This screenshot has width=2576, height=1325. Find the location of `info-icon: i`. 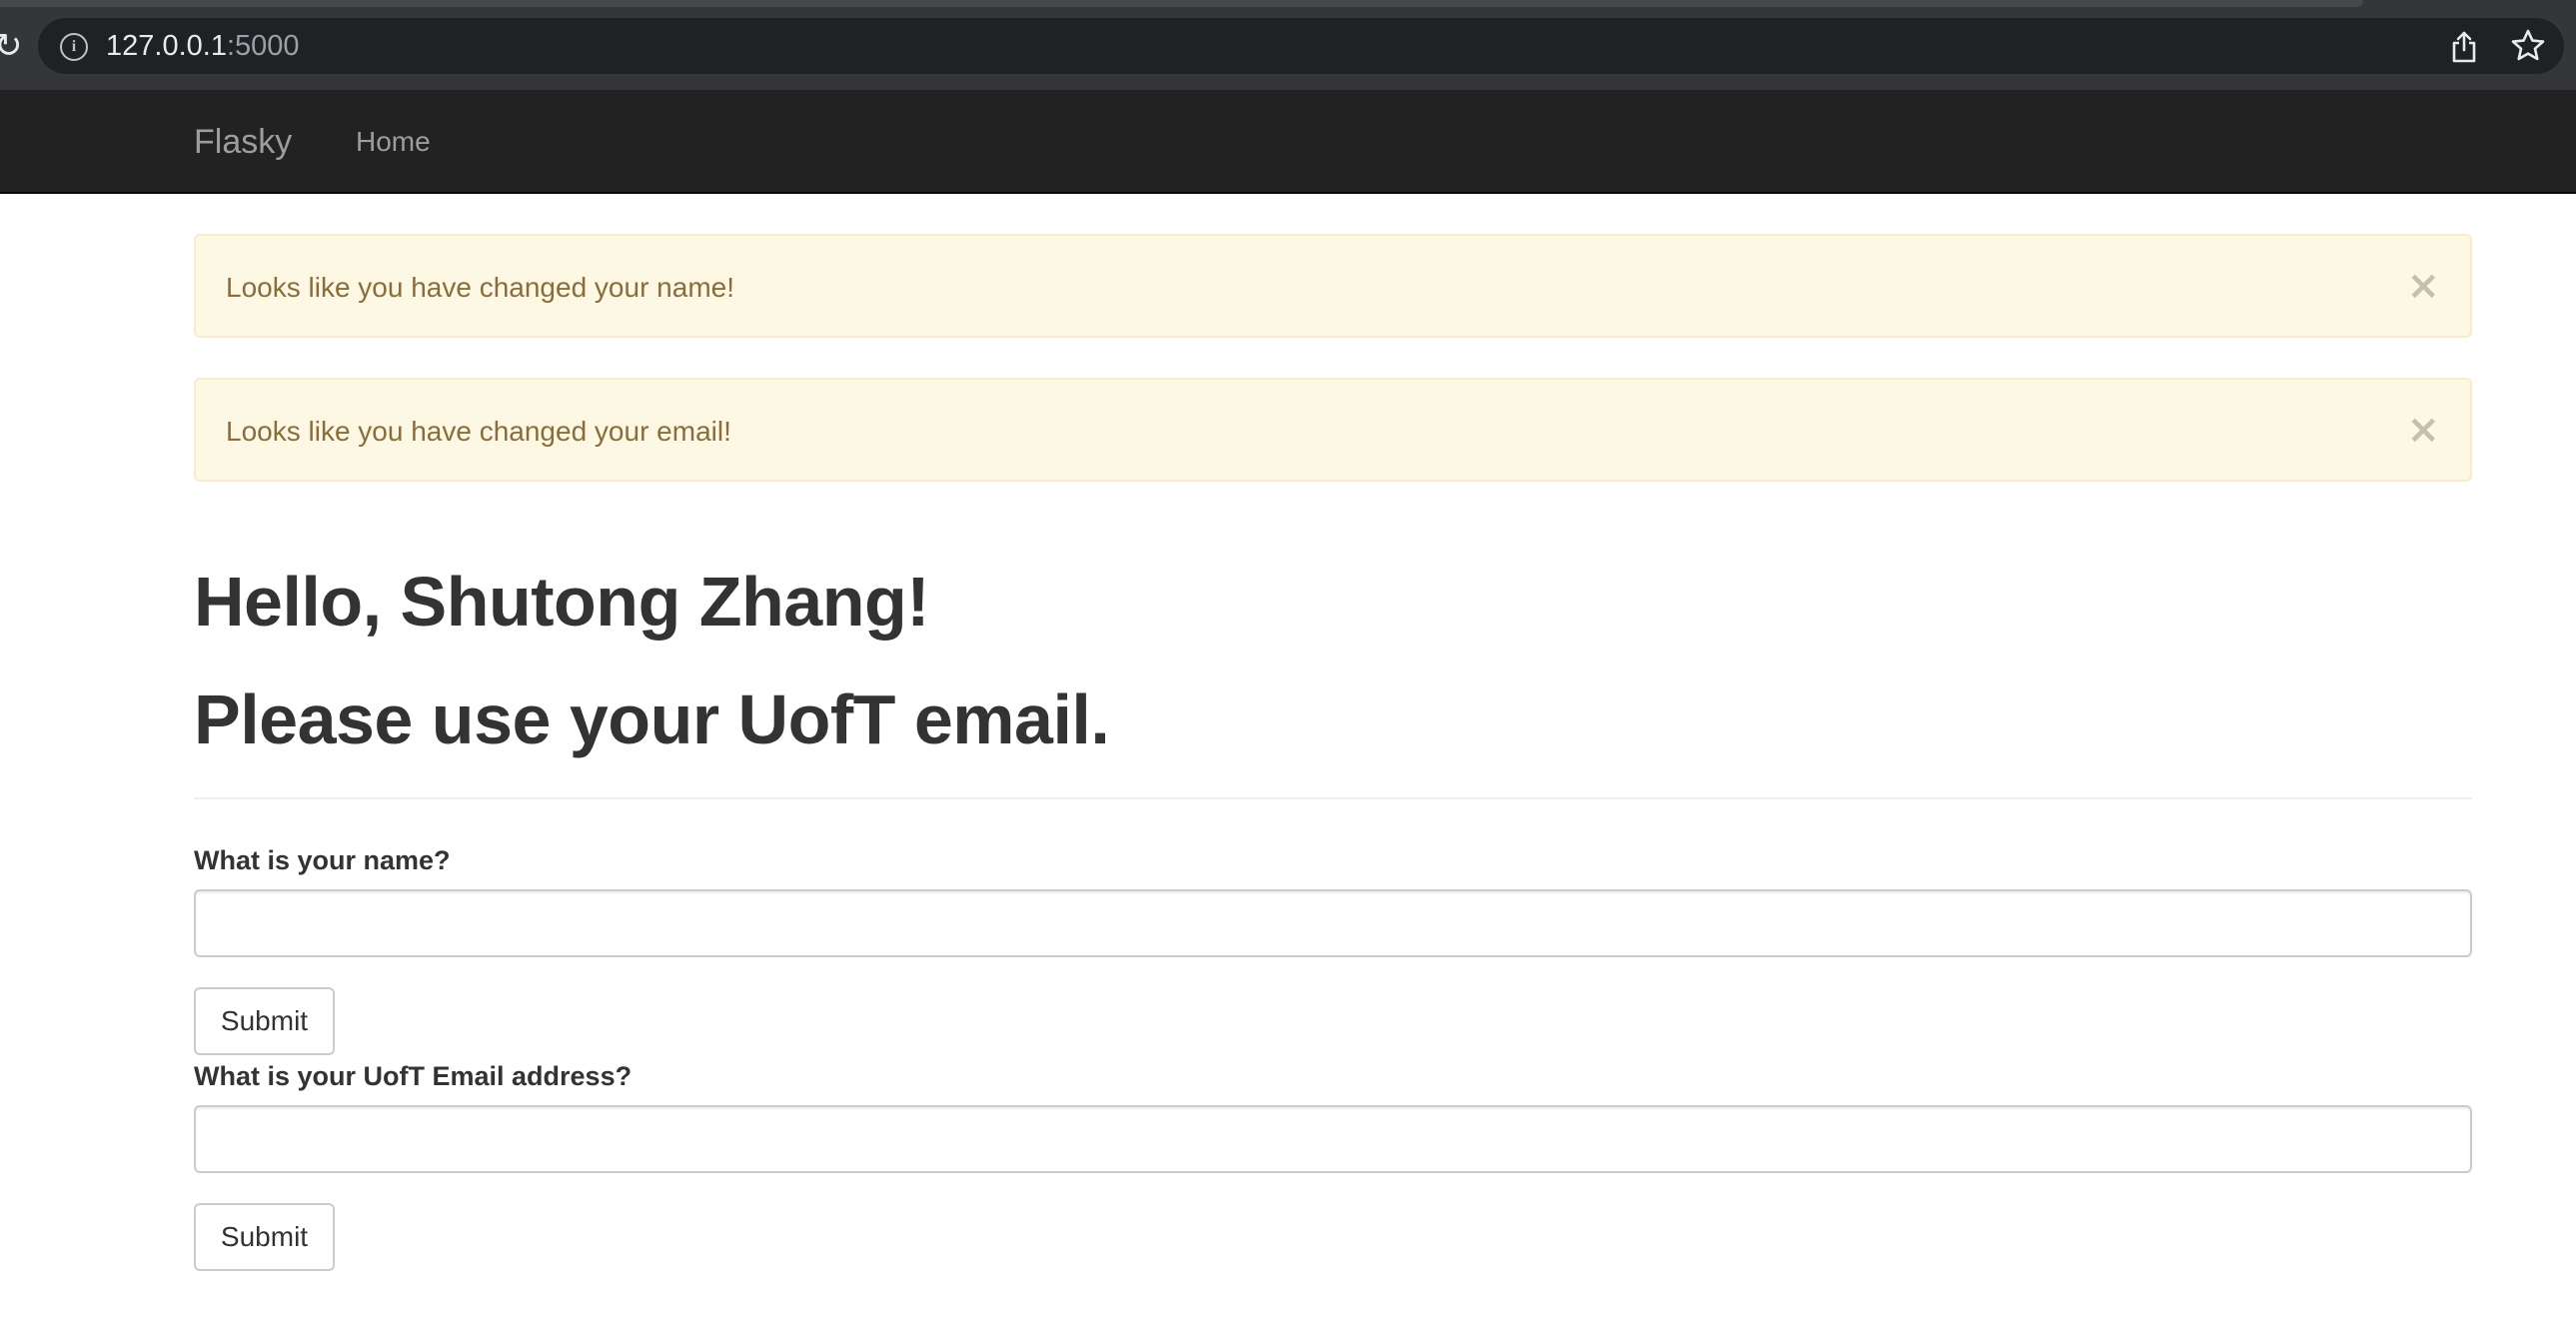

info-icon: i is located at coordinates (74, 47).